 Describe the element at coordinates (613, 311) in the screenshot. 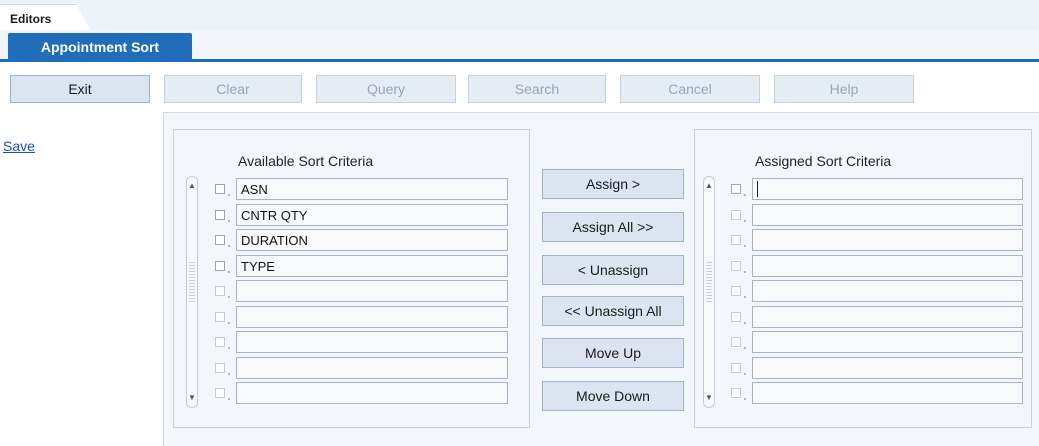

I see `unassign-all-button: << Unassign All` at that location.